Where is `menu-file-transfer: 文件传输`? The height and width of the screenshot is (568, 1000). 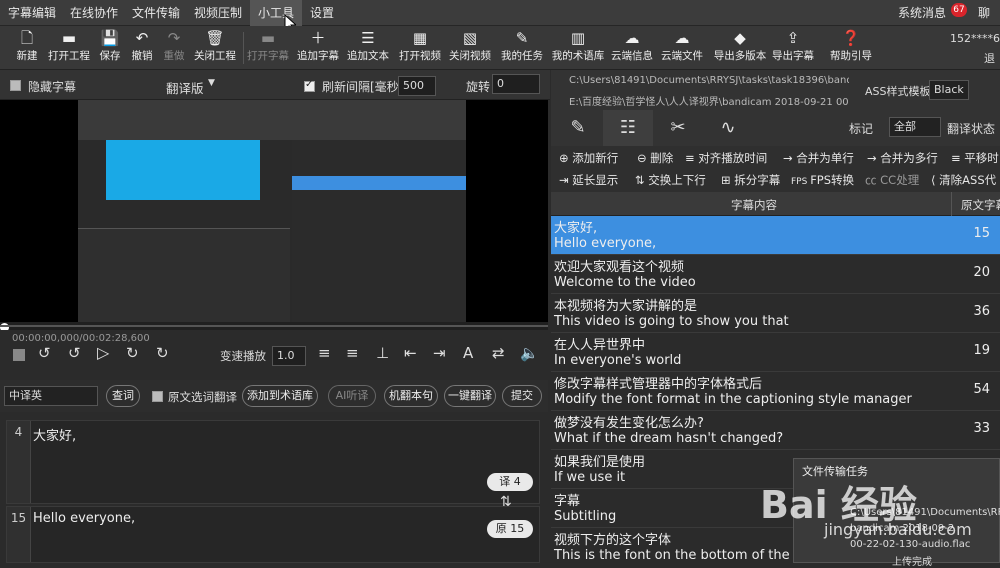 menu-file-transfer: 文件传输 is located at coordinates (156, 13).